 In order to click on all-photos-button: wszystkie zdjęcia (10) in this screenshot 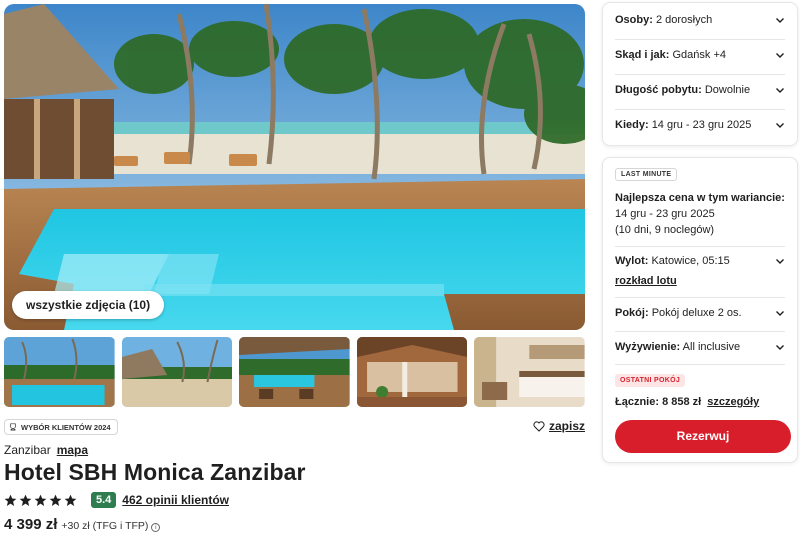, I will do `click(88, 305)`.